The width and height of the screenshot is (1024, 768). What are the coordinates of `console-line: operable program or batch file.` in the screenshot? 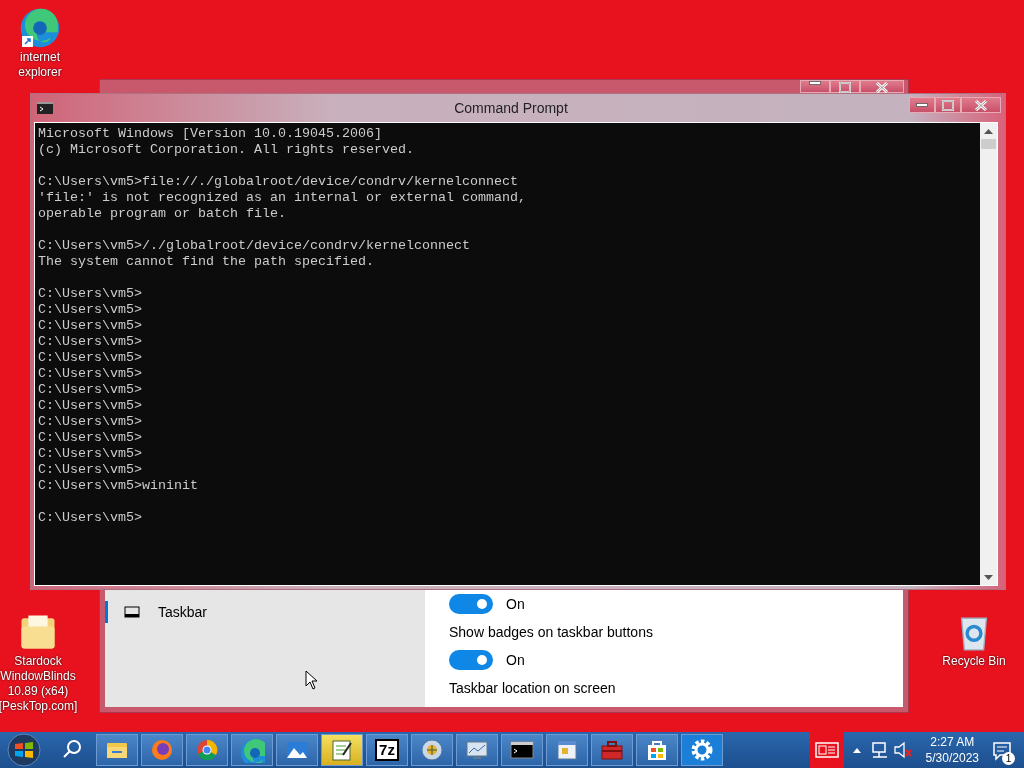 It's located at (162, 214).